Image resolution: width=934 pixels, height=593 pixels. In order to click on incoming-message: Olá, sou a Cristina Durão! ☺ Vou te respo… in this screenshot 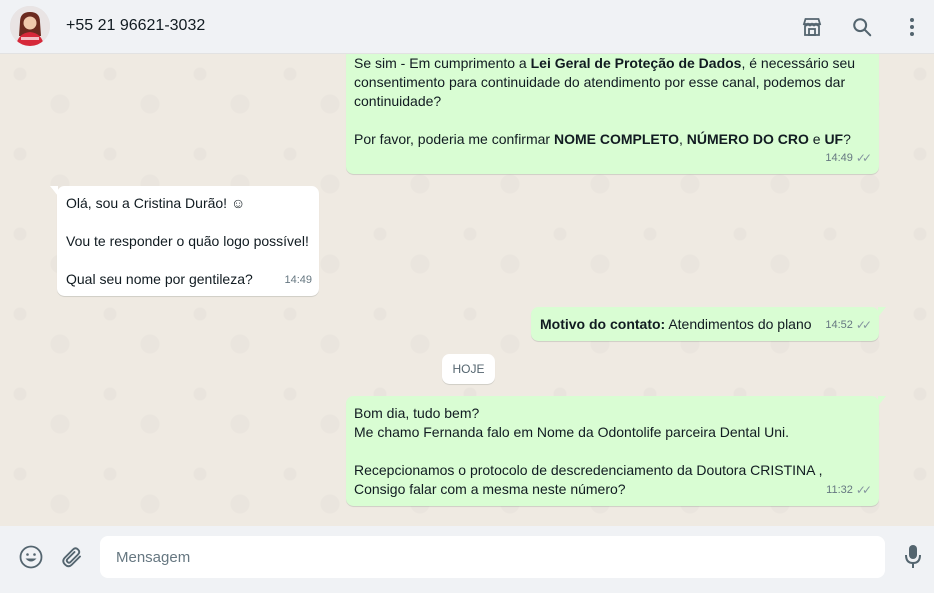, I will do `click(184, 241)`.